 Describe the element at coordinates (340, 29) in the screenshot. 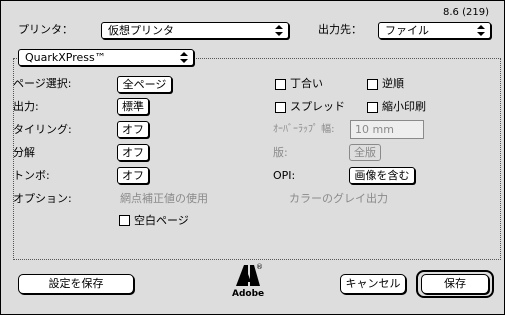

I see `output-dest-label: 出力先：` at that location.